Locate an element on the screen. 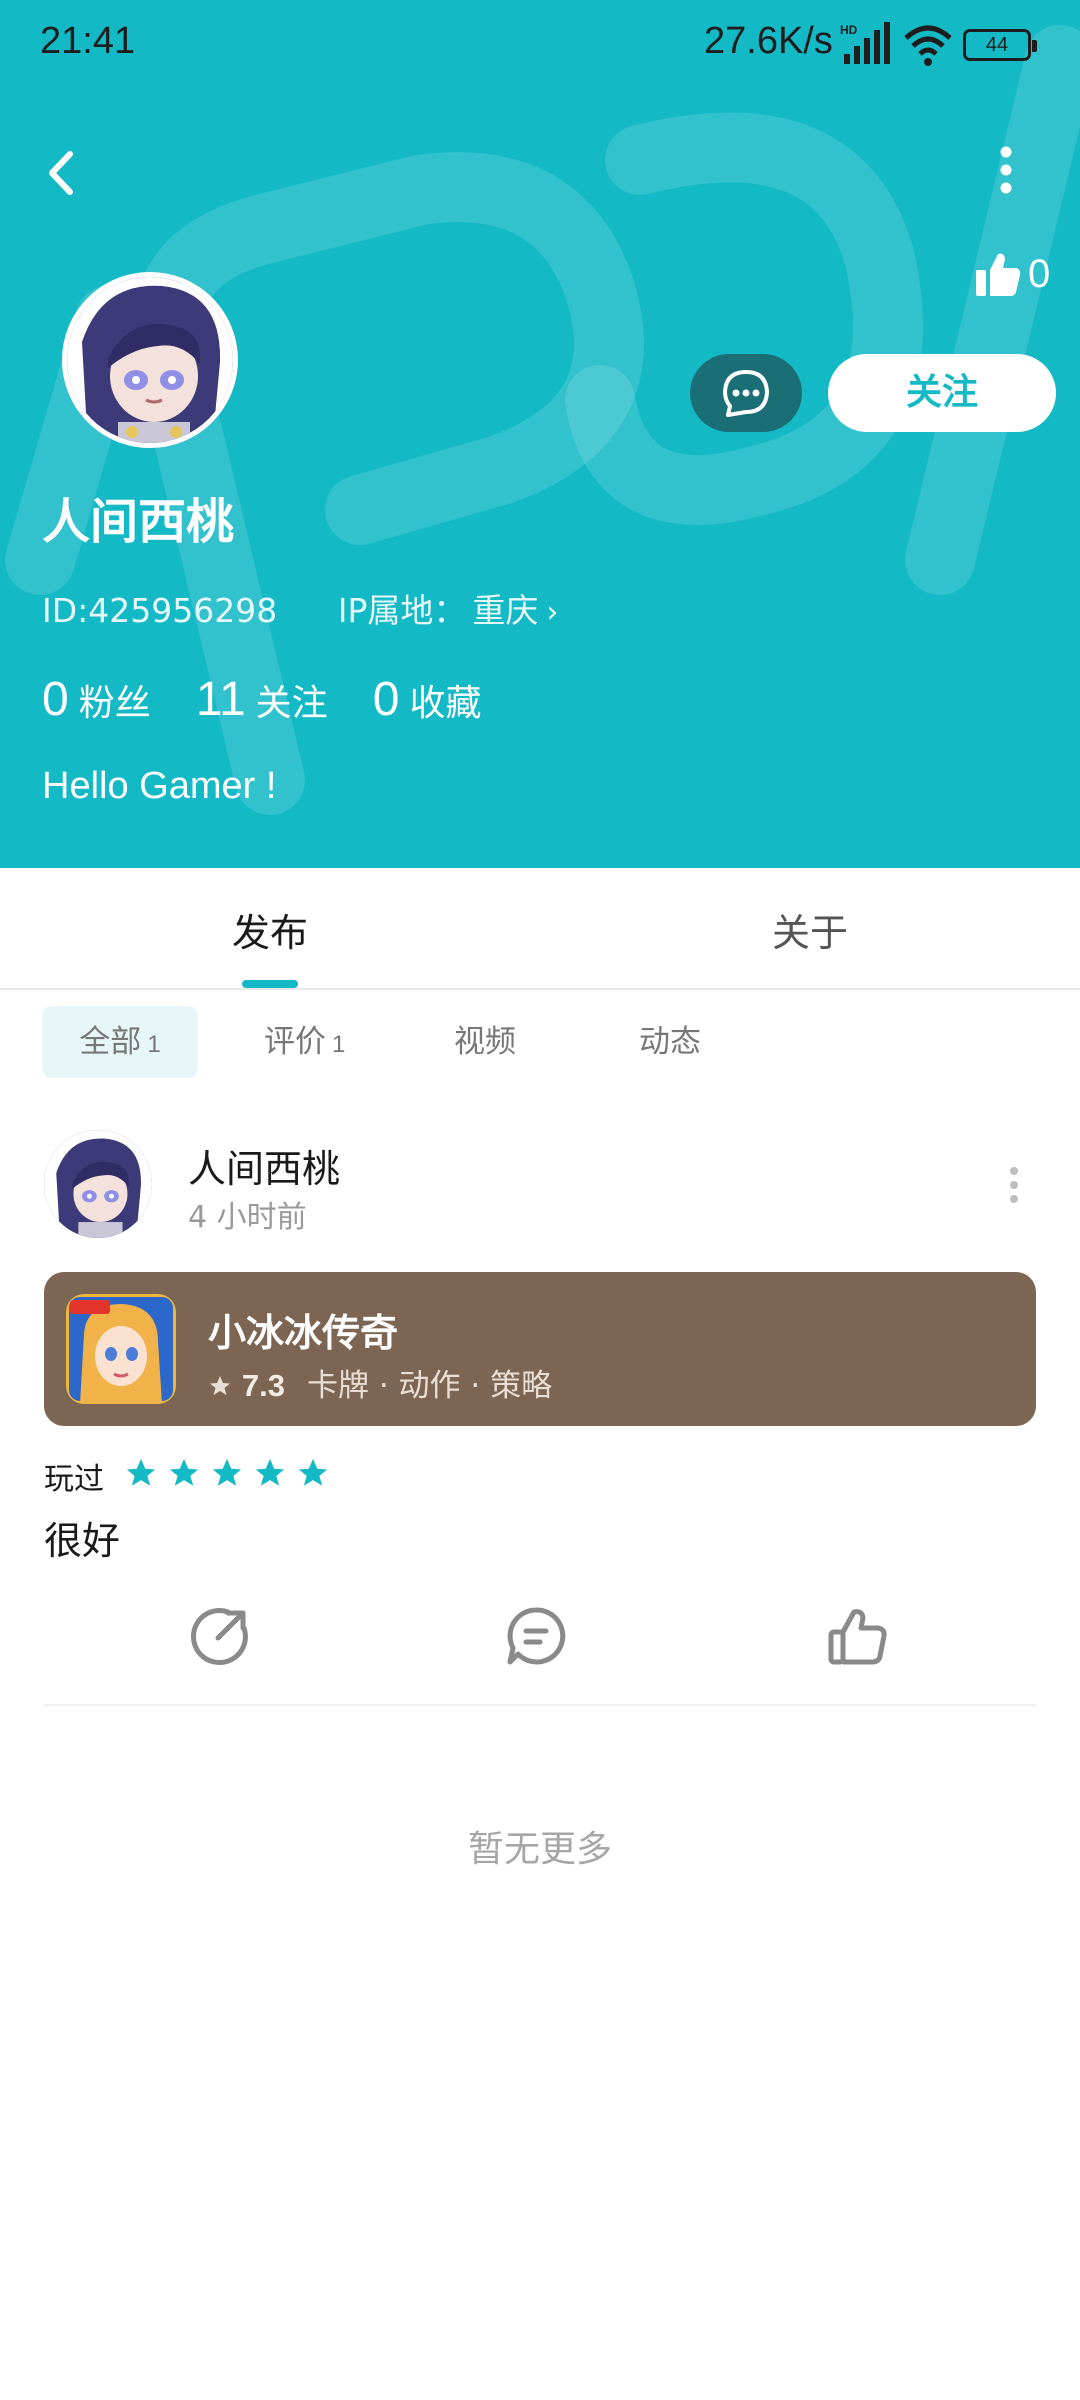  message-button is located at coordinates (746, 393).